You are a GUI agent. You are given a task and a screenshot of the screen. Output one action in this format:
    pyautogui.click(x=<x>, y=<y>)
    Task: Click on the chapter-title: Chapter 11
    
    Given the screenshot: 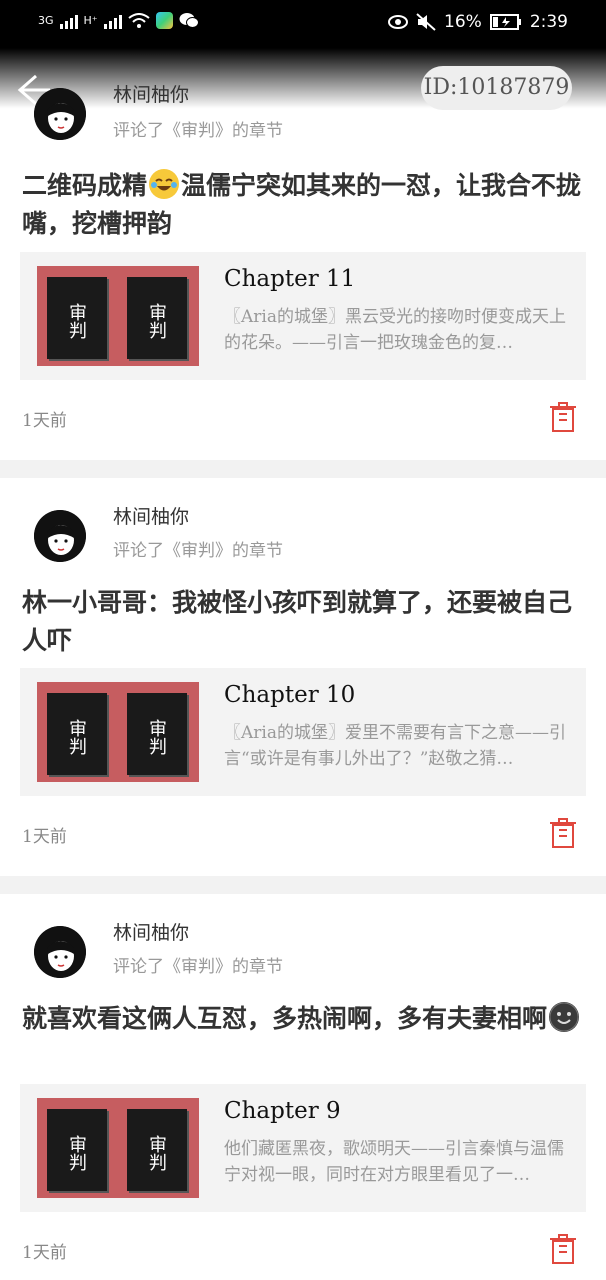 What is the action you would take?
    pyautogui.click(x=290, y=279)
    